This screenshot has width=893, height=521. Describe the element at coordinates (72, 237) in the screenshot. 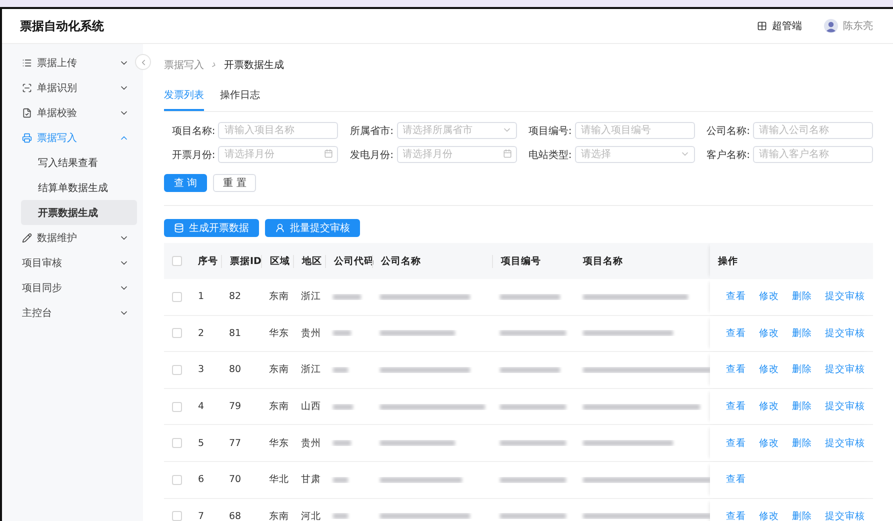

I see `sidebar-item: 数据维护` at that location.